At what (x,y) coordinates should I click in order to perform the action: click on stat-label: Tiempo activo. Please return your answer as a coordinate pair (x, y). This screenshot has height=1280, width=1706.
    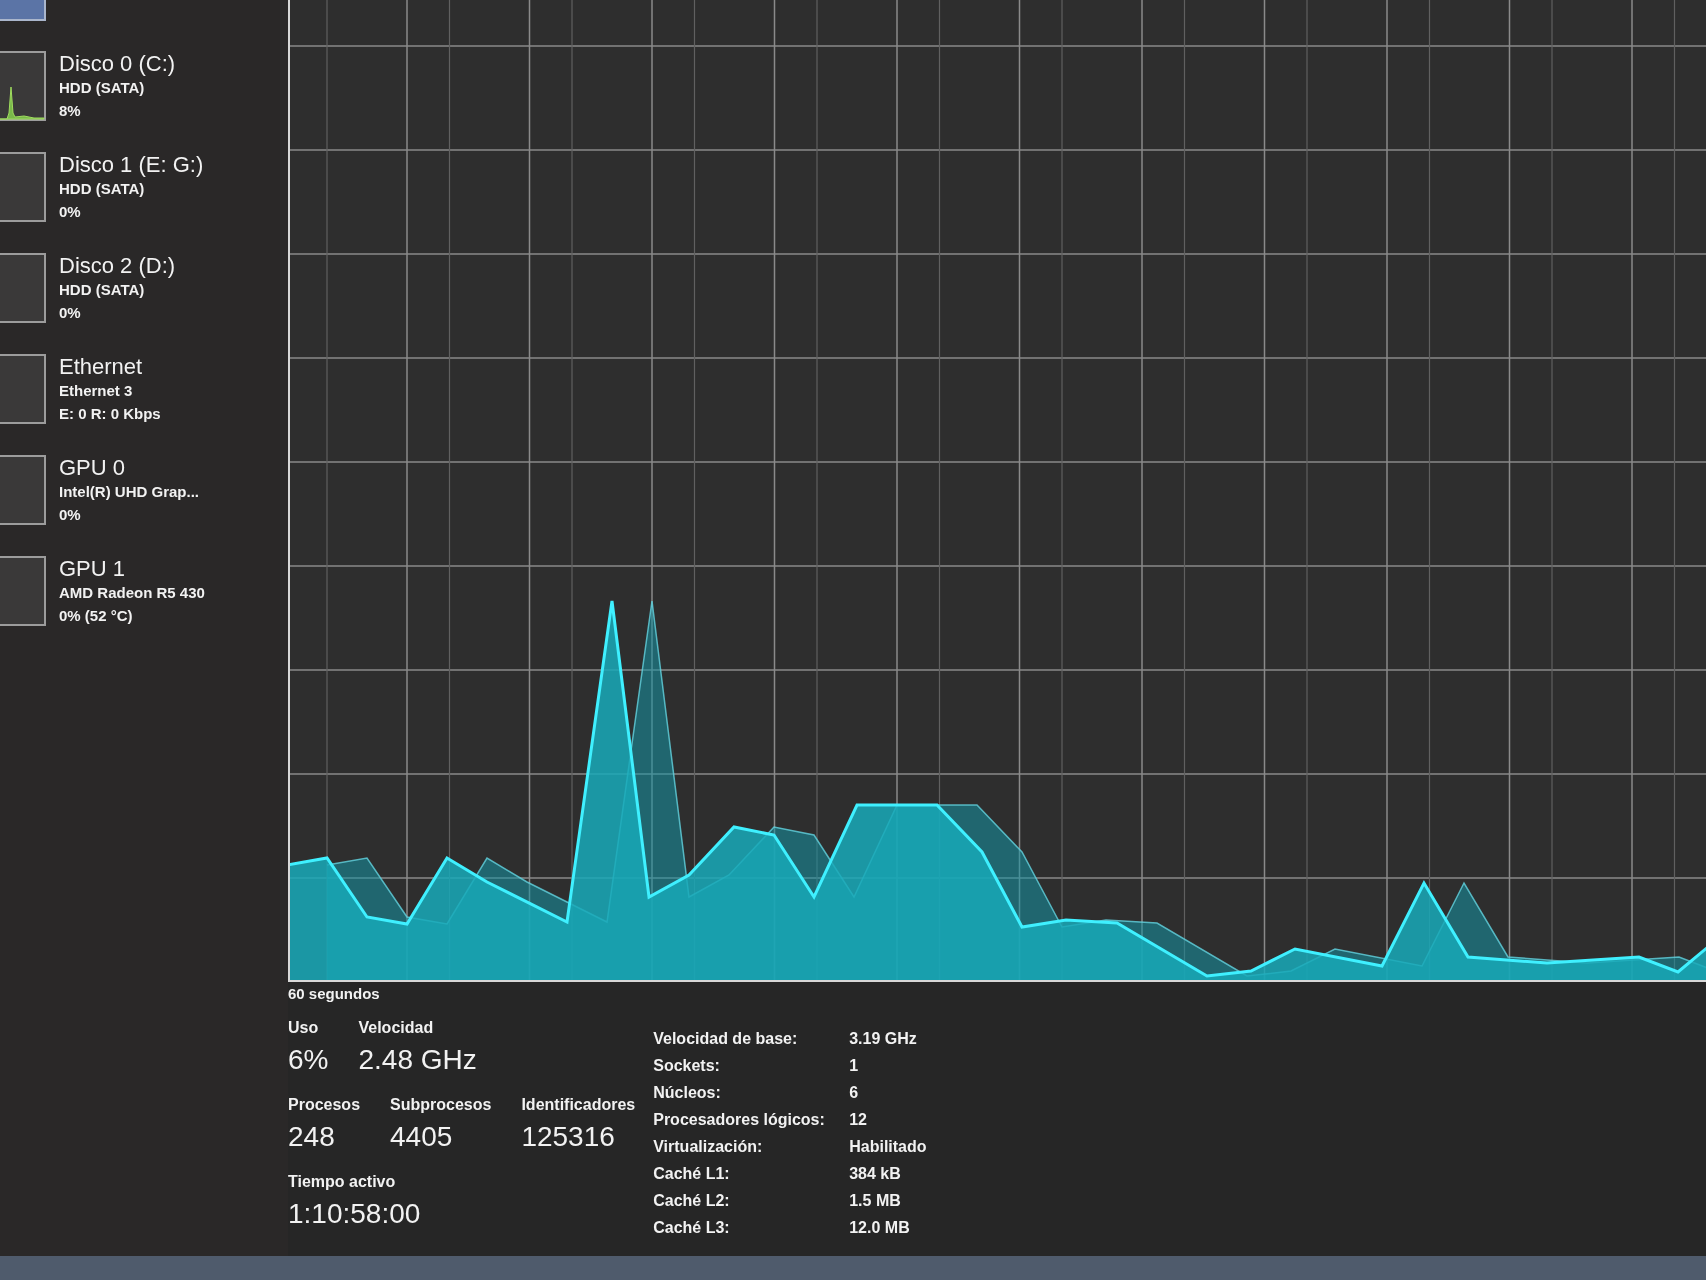
    Looking at the image, I should click on (342, 1182).